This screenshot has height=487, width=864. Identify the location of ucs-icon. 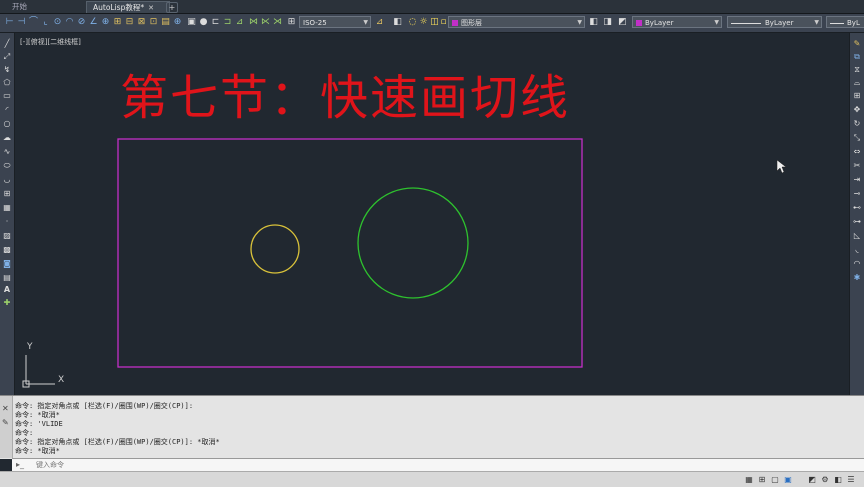
(38, 371).